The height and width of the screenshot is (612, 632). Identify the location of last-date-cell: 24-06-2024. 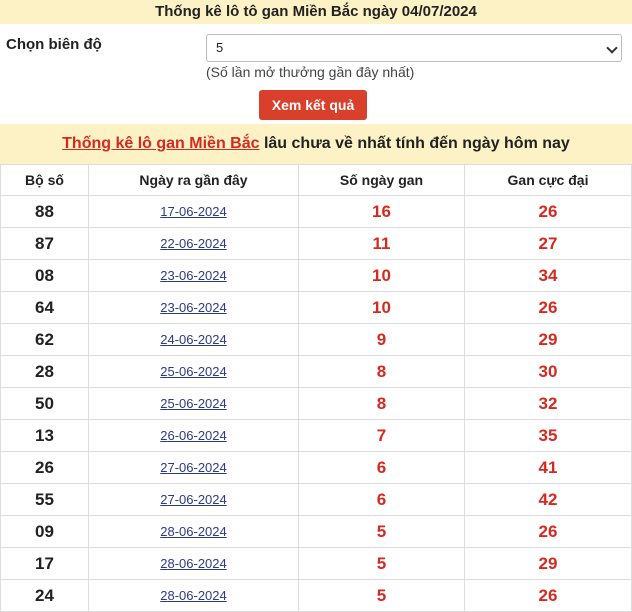
(193, 339).